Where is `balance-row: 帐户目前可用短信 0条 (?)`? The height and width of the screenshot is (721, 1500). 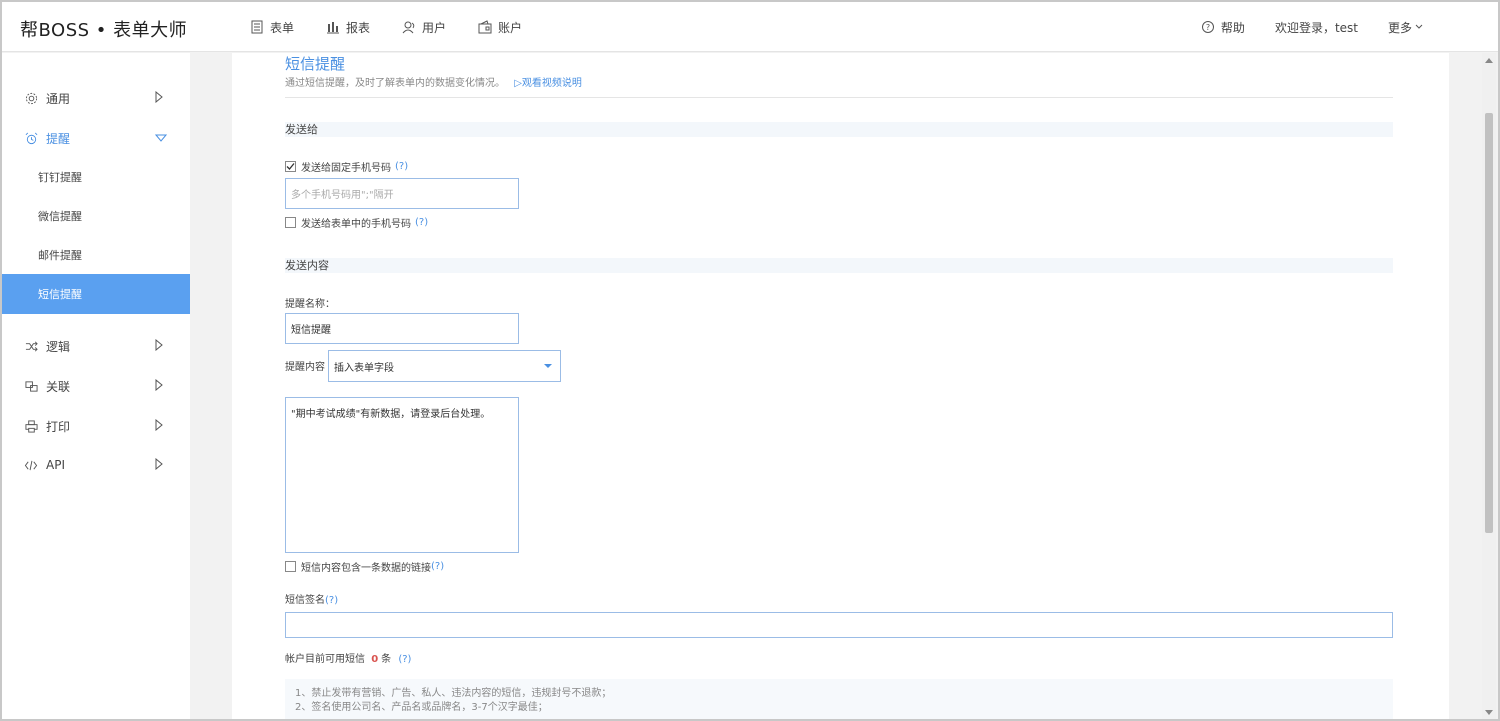
balance-row: 帐户目前可用短信 0条 (?) is located at coordinates (348, 657).